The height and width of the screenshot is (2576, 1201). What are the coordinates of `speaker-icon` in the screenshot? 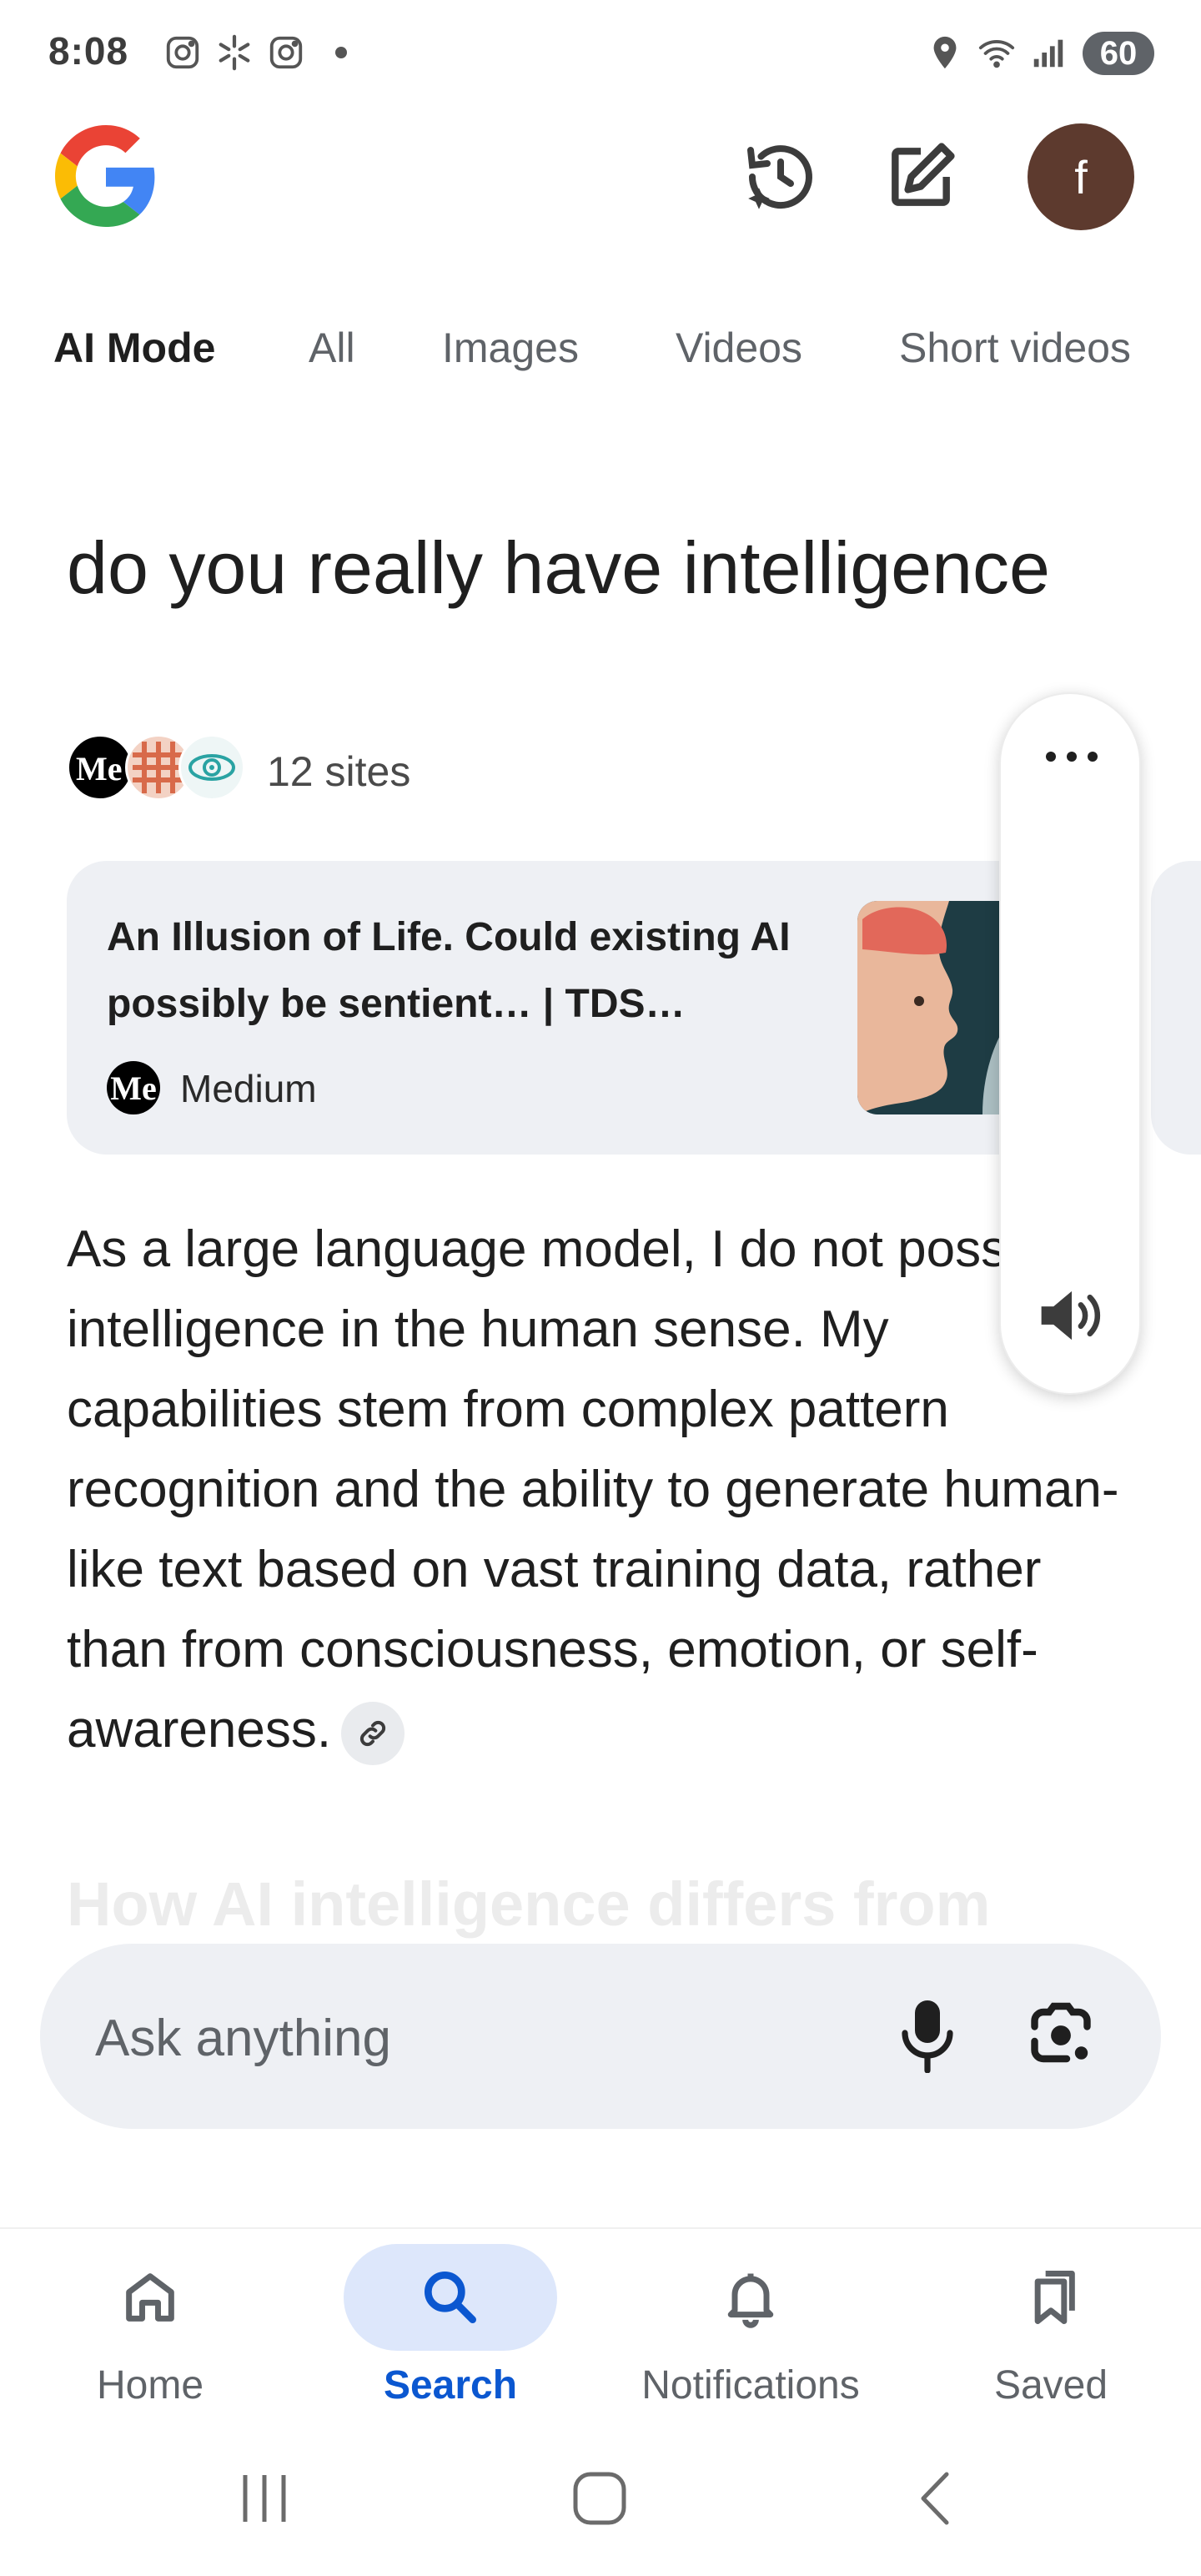 It's located at (1071, 1316).